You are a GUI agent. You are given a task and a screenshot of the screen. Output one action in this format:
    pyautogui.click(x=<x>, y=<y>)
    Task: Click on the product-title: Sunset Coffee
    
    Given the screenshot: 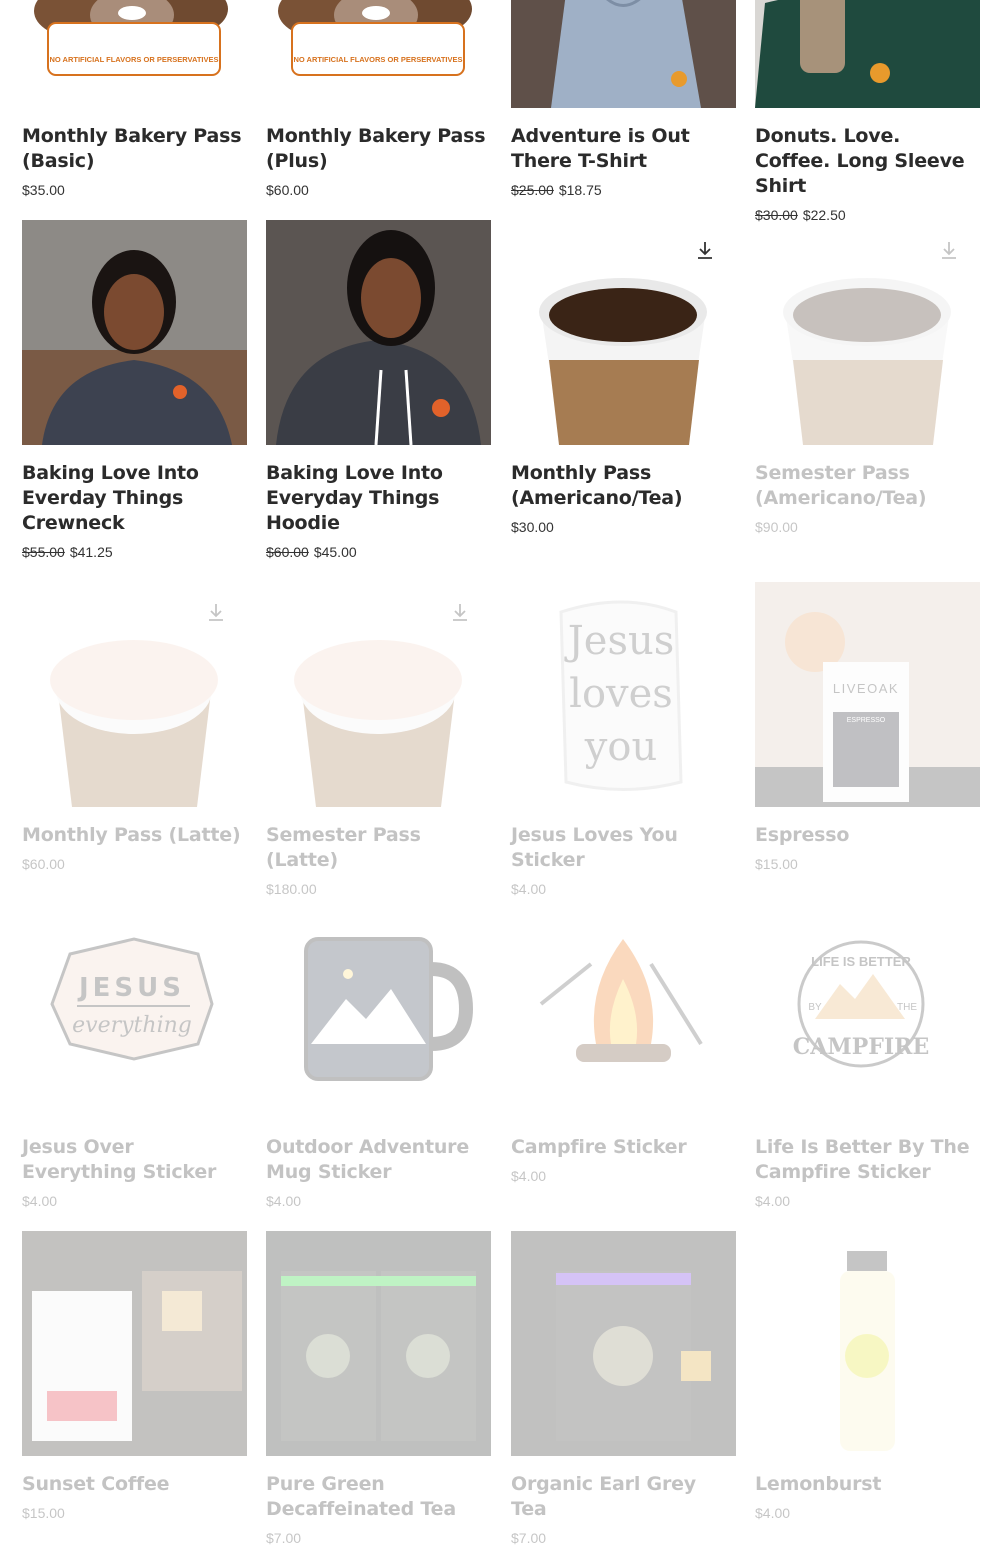 What is the action you would take?
    pyautogui.click(x=134, y=1484)
    